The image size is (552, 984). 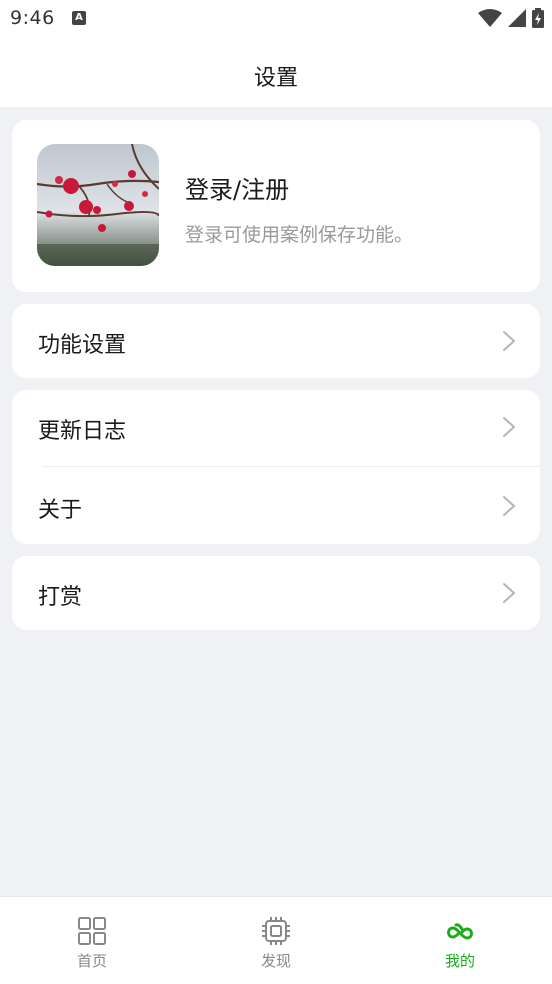 What do you see at coordinates (538, 18) in the screenshot?
I see `battery-icon` at bounding box center [538, 18].